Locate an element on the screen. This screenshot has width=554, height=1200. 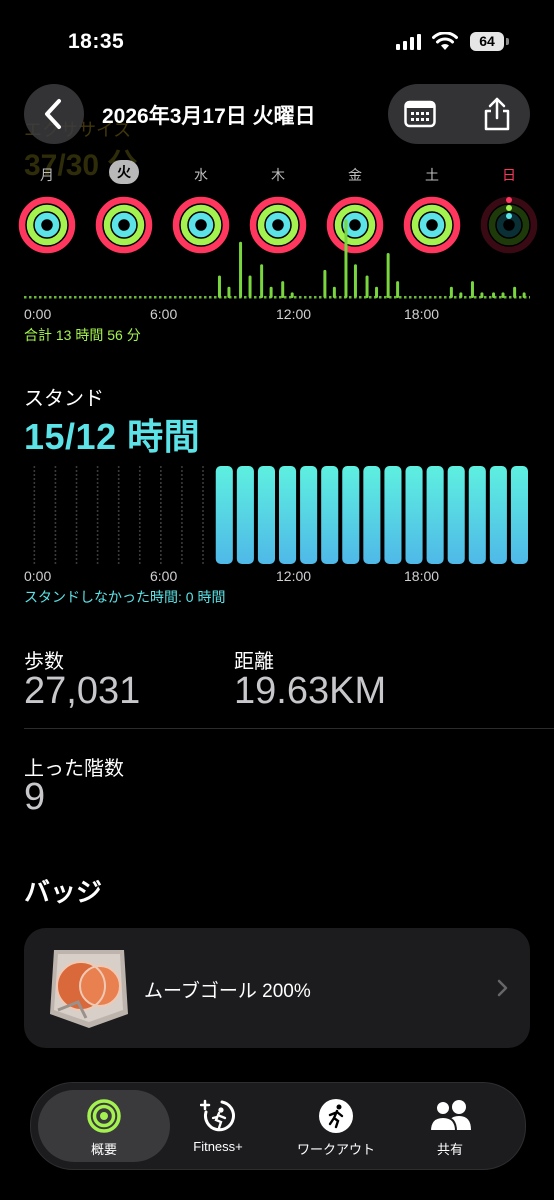
day-label-2: 水 is located at coordinates (201, 175).